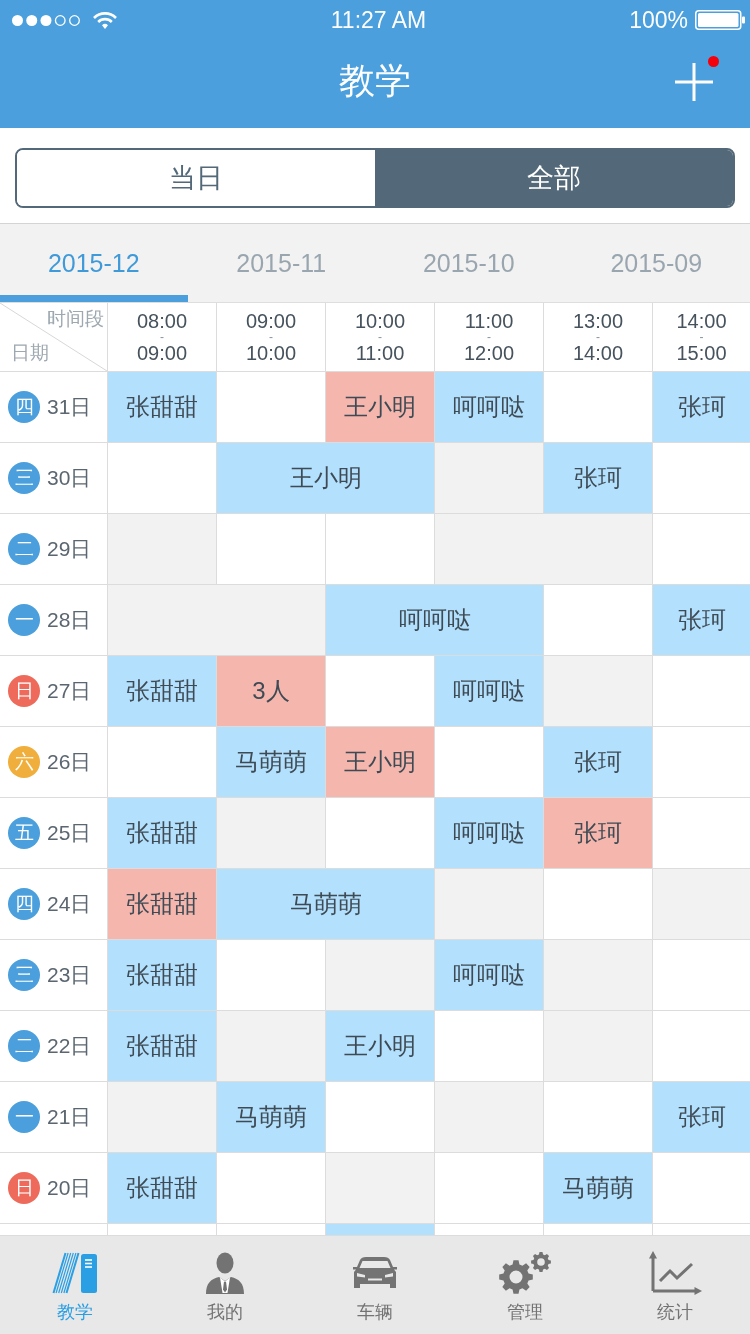  I want to click on weekday-badge: 五, so click(24, 833).